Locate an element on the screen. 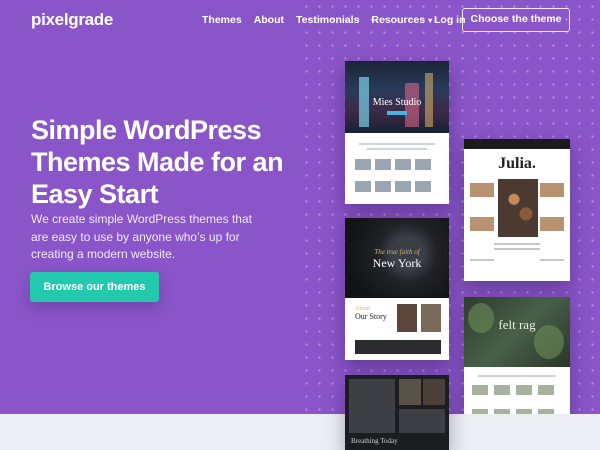 This screenshot has width=600, height=450. nav-item-themes: Themes is located at coordinates (222, 20).